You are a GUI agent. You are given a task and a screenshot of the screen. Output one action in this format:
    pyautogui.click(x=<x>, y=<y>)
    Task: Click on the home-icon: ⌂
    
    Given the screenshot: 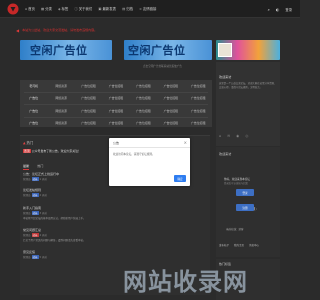 What is the action you would take?
    pyautogui.click(x=220, y=136)
    